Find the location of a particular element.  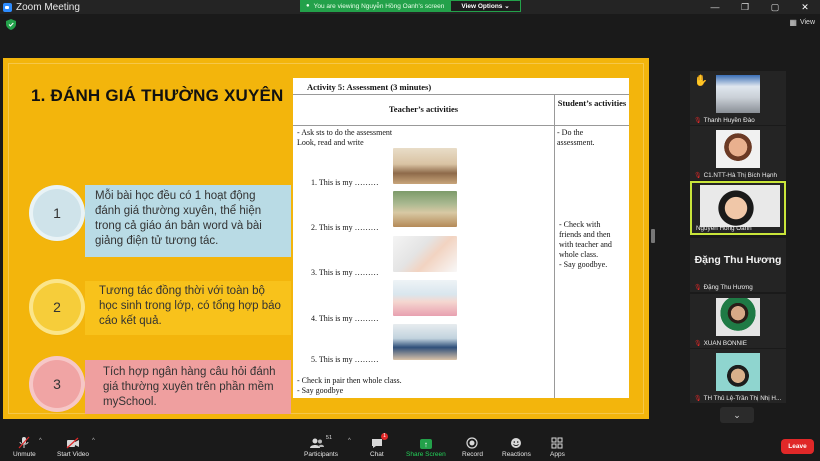

view-button: ▦ View is located at coordinates (802, 22).